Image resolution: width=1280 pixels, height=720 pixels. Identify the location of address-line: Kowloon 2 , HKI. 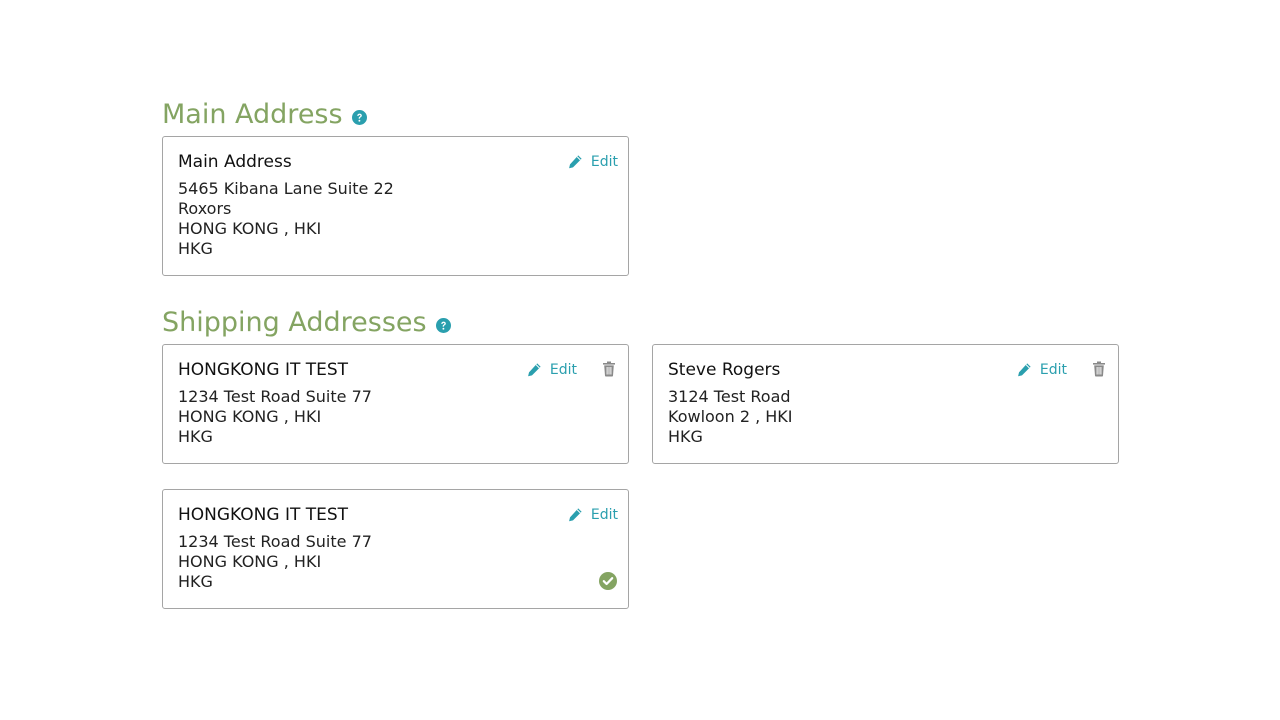
(730, 416).